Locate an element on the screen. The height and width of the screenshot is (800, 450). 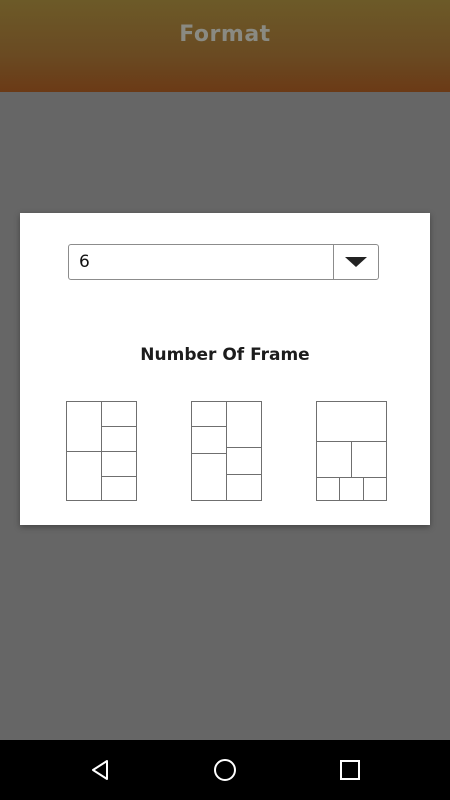
app-header: Format is located at coordinates (225, 46).